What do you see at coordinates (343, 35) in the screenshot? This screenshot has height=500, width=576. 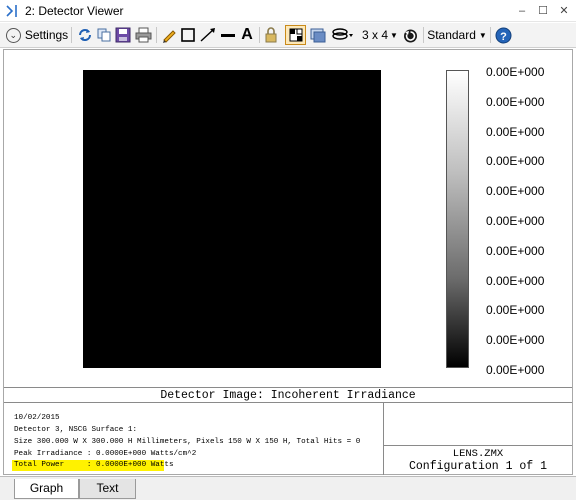 I see `layers-icon` at bounding box center [343, 35].